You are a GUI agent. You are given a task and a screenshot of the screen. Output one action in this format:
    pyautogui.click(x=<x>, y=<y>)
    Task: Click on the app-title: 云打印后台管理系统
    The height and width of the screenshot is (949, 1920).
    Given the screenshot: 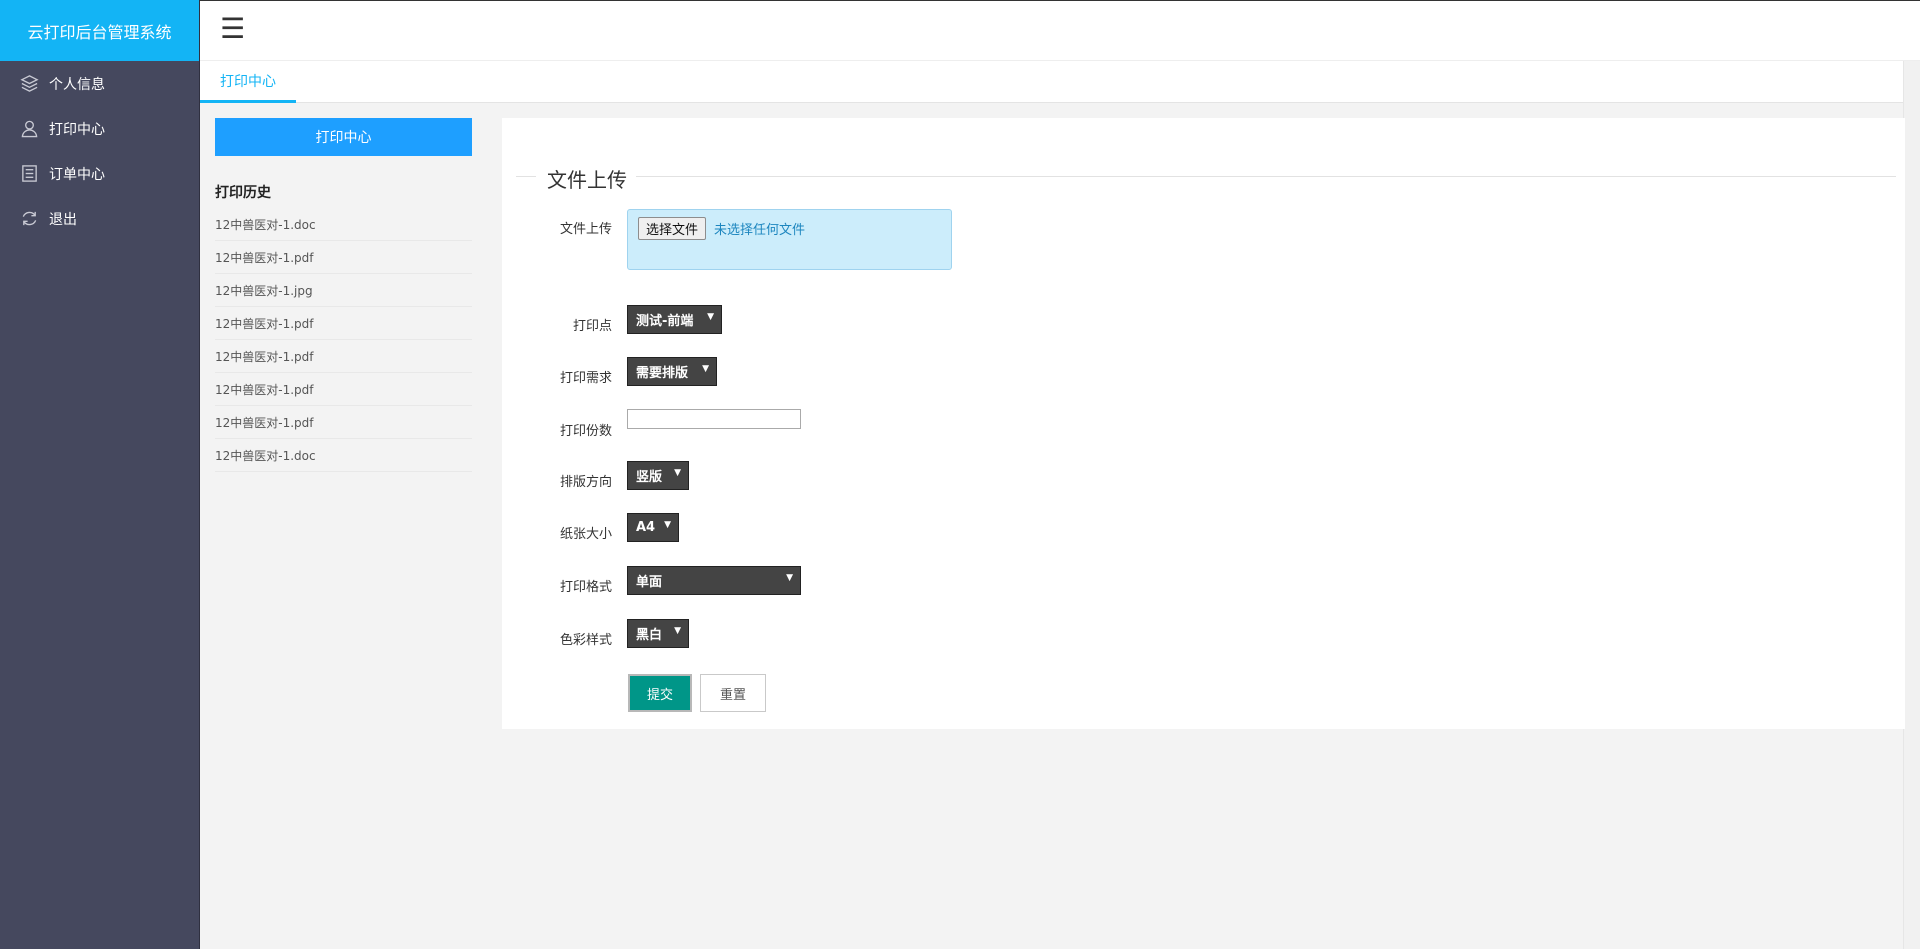 What is the action you would take?
    pyautogui.click(x=99, y=30)
    